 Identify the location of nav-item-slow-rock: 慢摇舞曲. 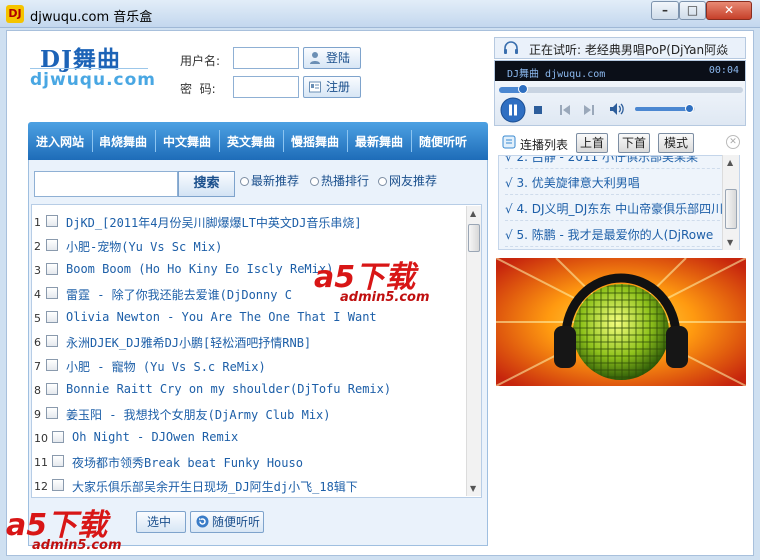
(315, 141).